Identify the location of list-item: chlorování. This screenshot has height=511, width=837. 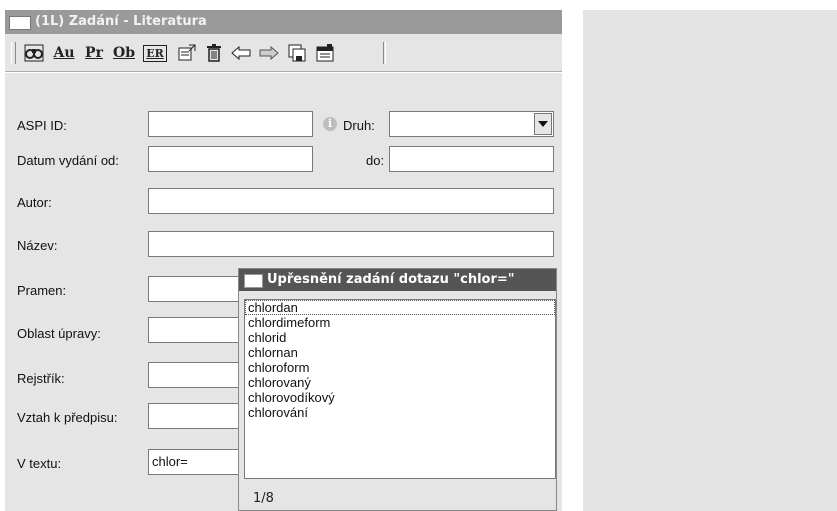
(400, 412).